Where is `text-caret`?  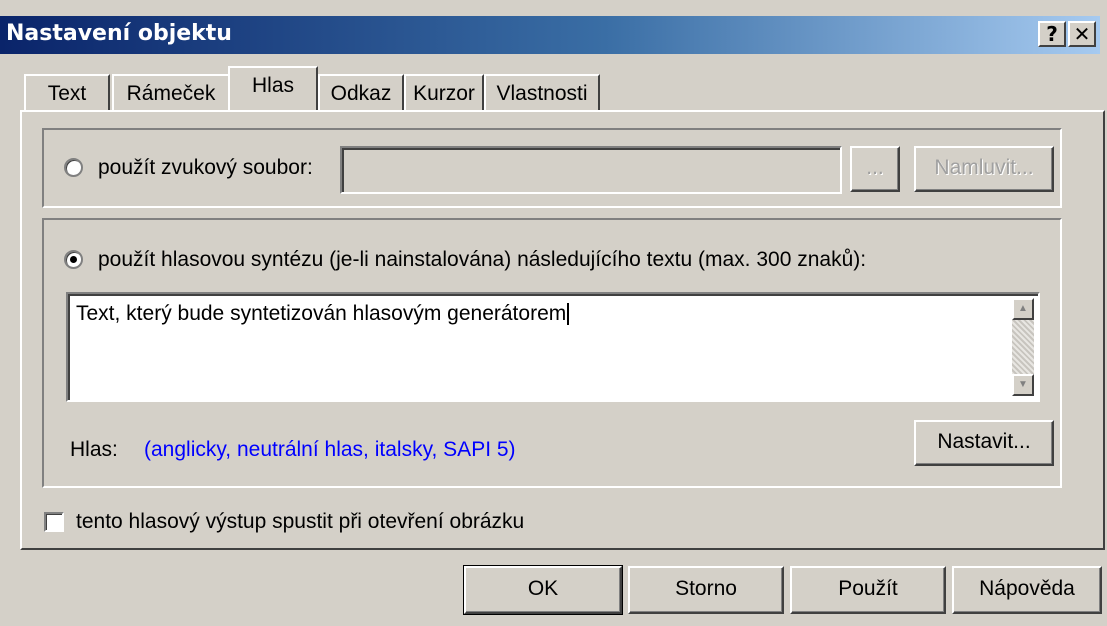
text-caret is located at coordinates (568, 314).